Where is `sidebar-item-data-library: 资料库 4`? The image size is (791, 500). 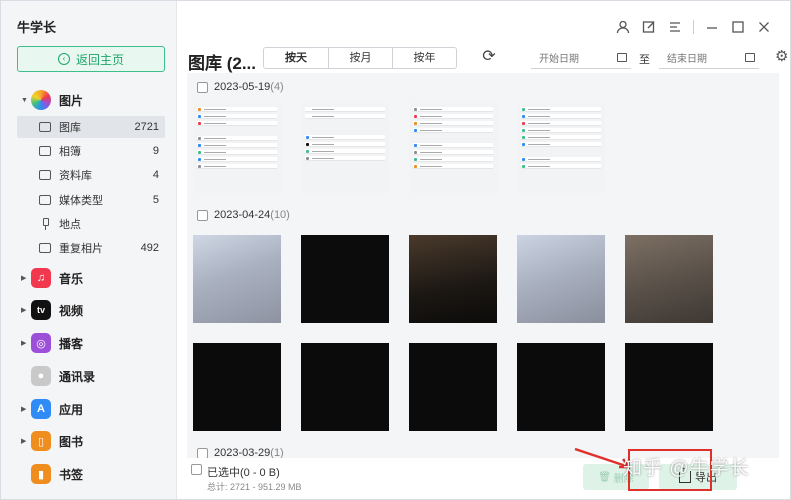 sidebar-item-data-library: 资料库 4 is located at coordinates (91, 175).